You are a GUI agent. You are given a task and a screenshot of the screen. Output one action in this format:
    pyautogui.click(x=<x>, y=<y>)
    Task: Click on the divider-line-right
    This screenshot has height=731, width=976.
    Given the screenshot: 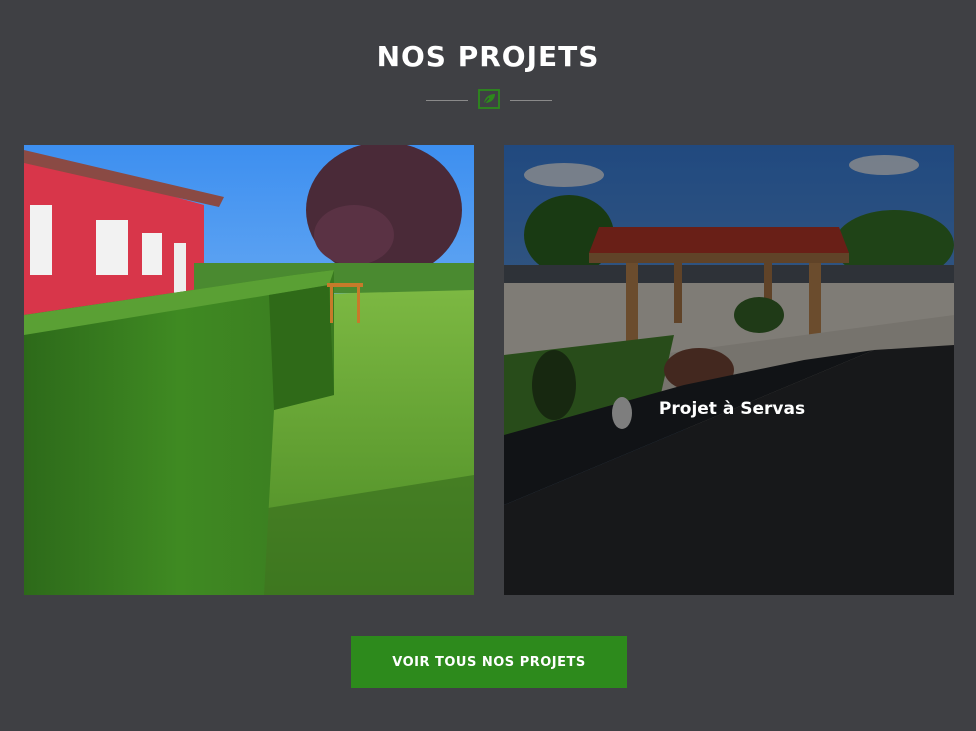 What is the action you would take?
    pyautogui.click(x=531, y=100)
    